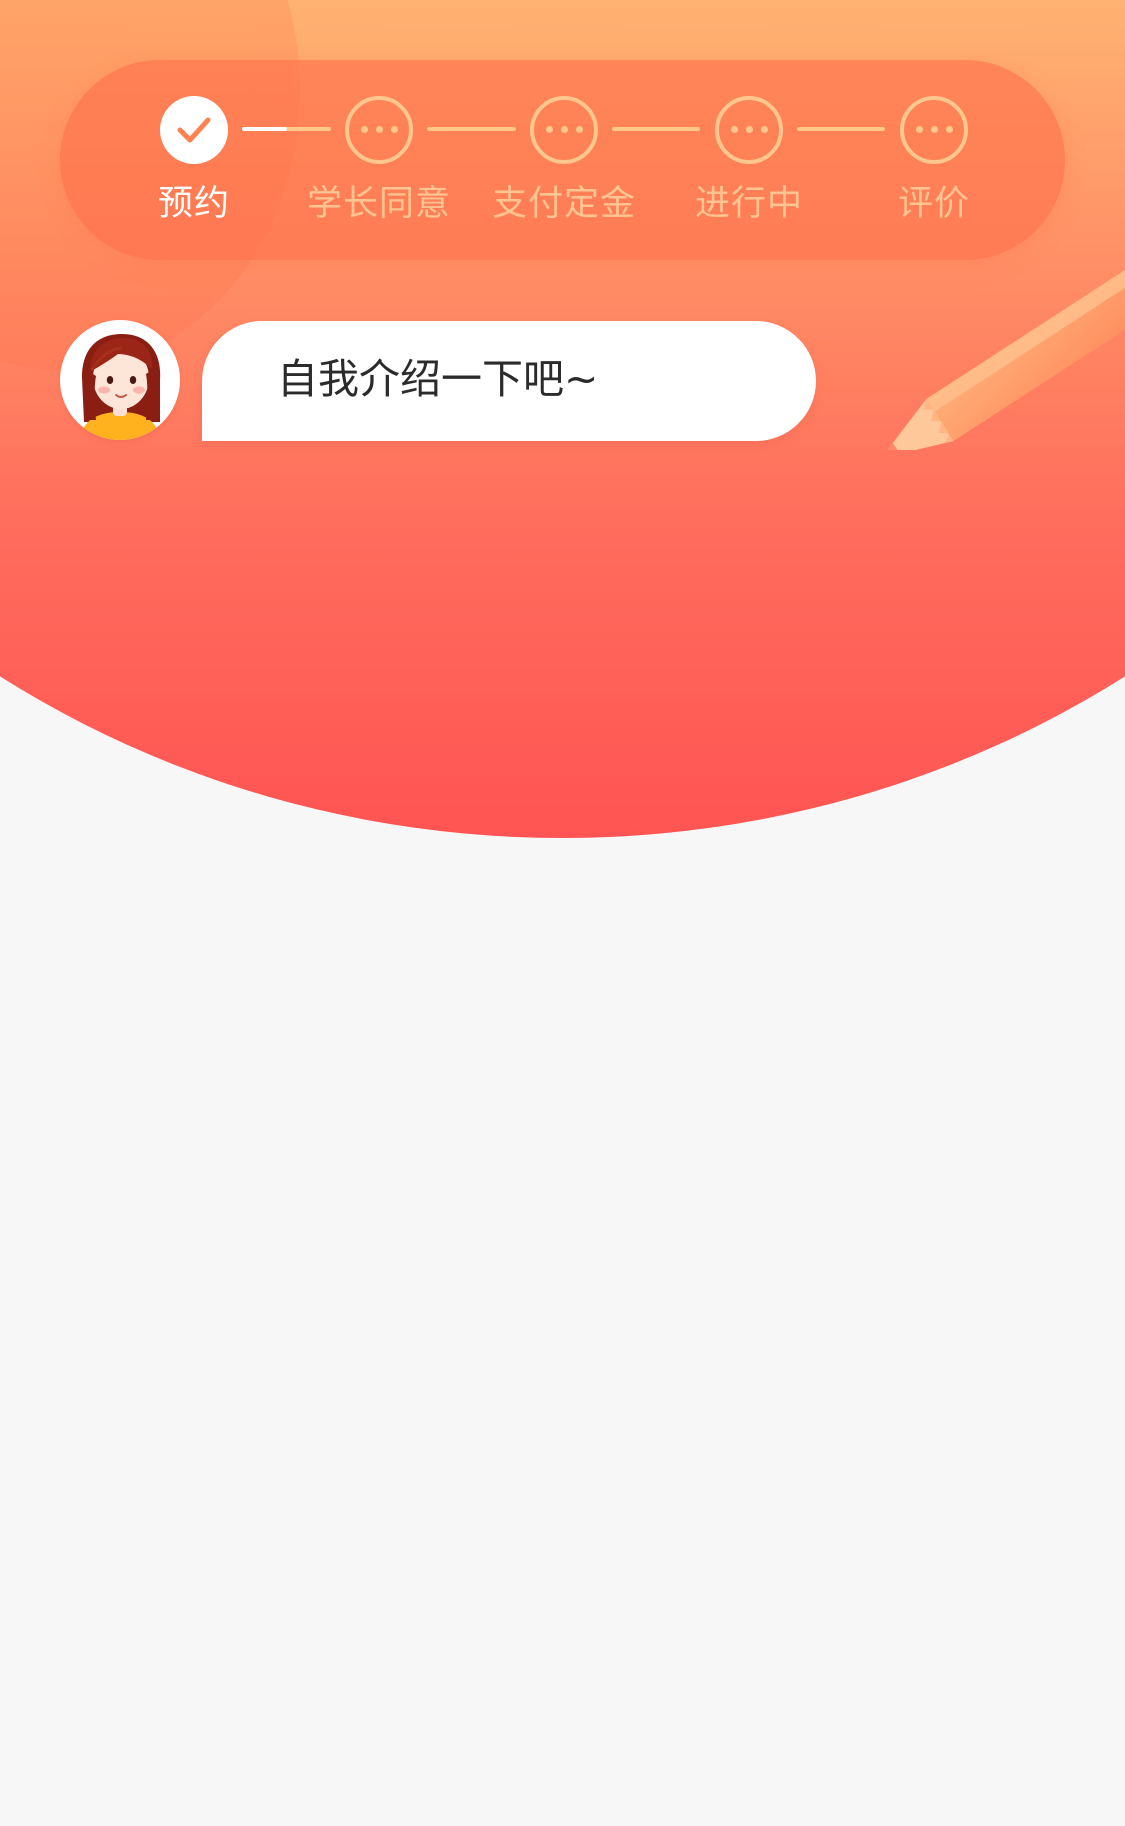  I want to click on girl-avatar-icon, so click(120, 387).